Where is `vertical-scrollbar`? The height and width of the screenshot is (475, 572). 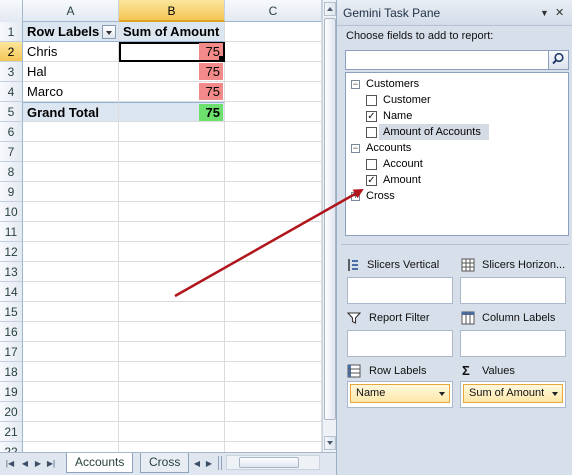 vertical-scrollbar is located at coordinates (329, 226).